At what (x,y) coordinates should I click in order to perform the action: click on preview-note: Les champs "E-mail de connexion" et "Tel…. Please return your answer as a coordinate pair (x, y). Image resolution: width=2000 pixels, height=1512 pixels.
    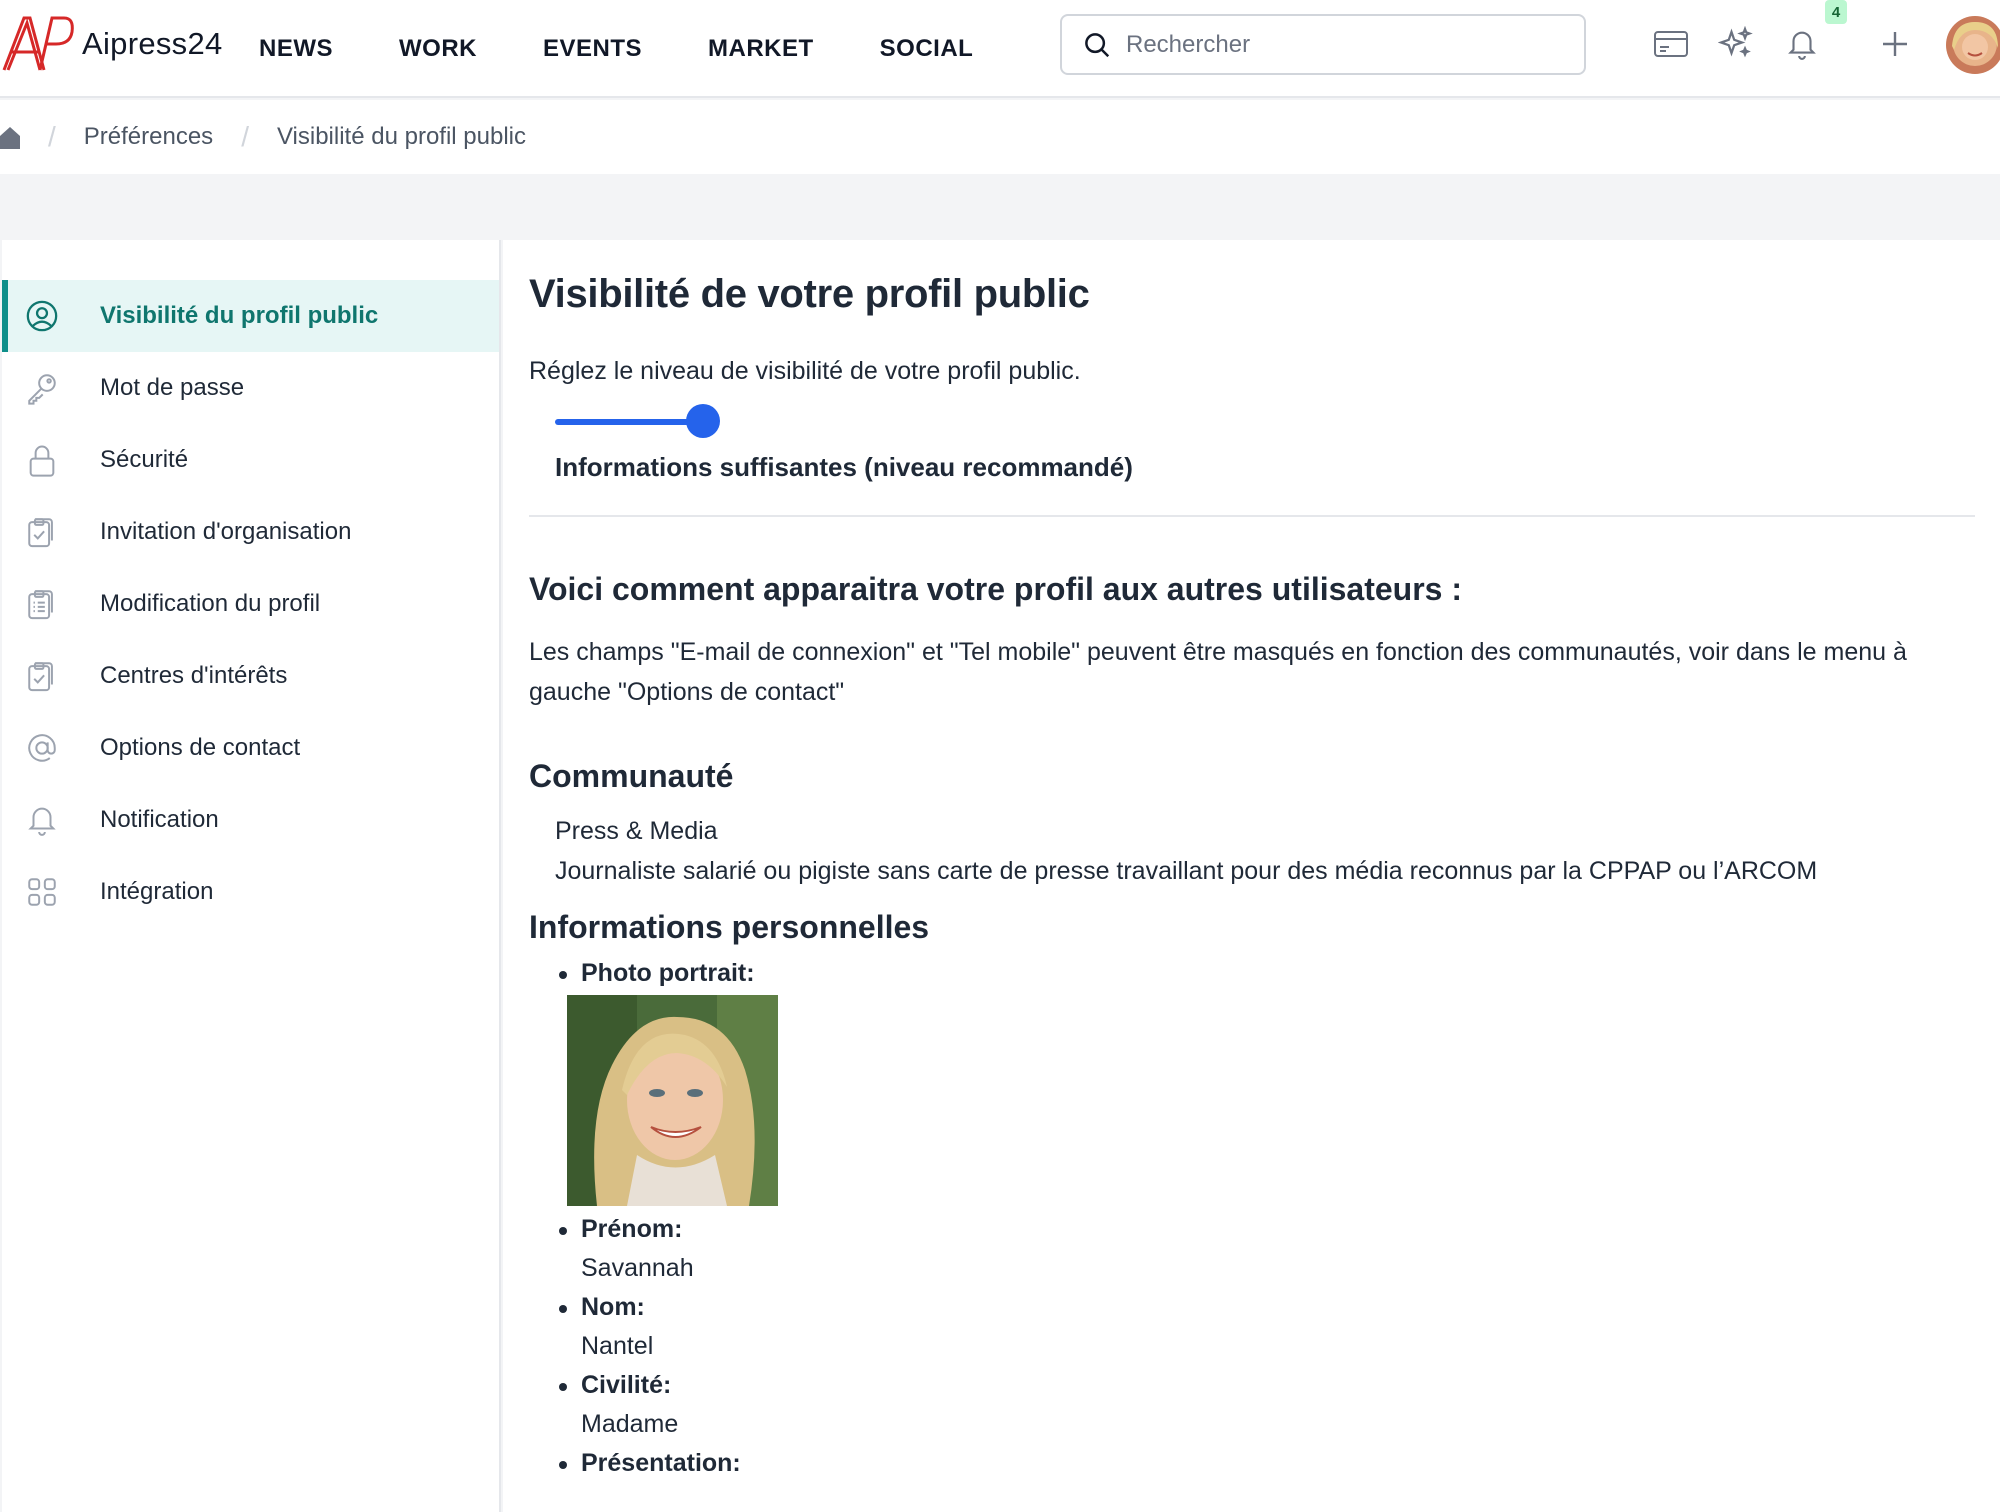
    Looking at the image, I should click on (1218, 672).